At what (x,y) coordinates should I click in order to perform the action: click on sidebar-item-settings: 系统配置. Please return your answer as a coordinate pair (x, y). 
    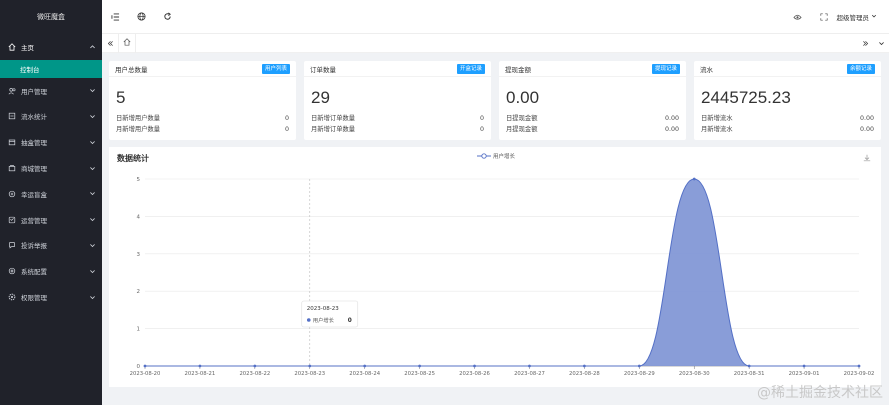
    Looking at the image, I should click on (51, 271).